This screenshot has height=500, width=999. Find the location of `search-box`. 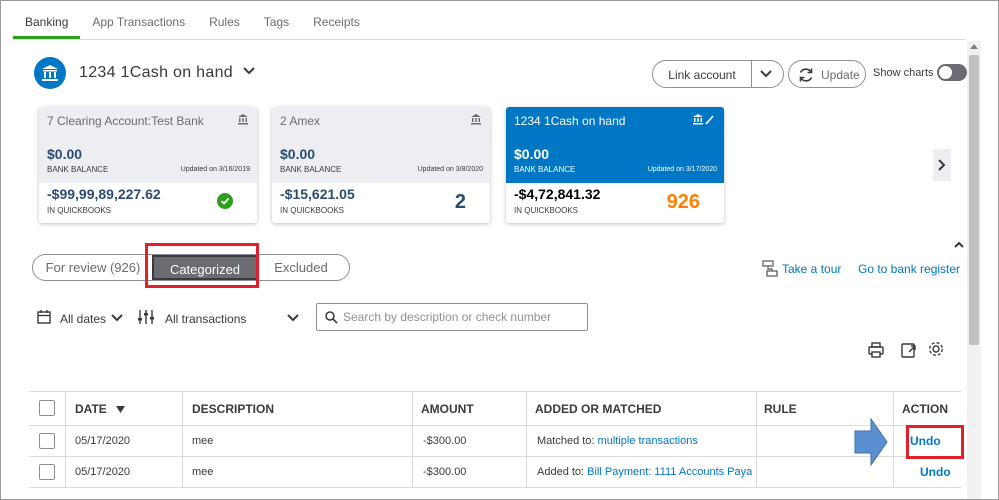

search-box is located at coordinates (452, 317).